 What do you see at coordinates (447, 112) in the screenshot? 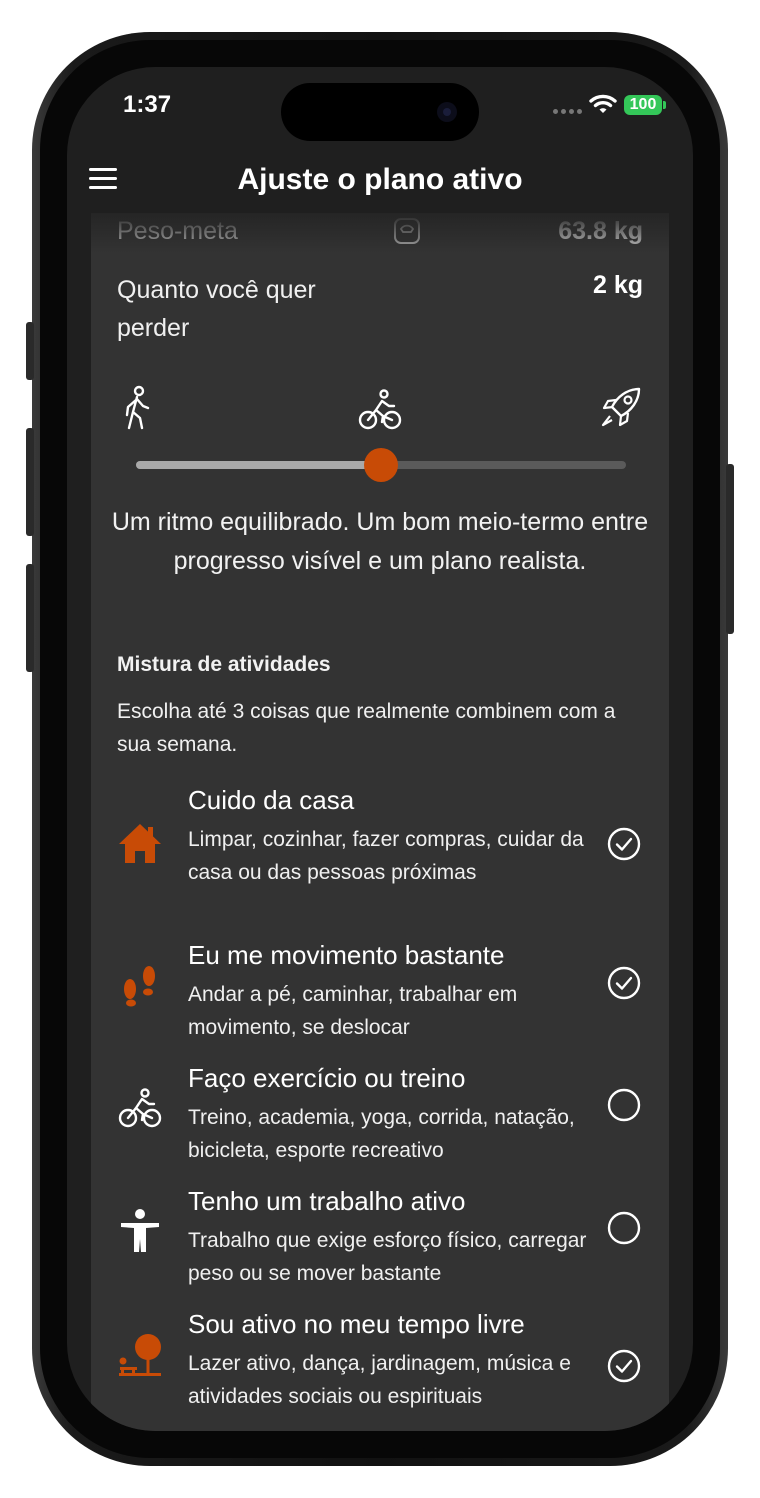
I see `camera-icon` at bounding box center [447, 112].